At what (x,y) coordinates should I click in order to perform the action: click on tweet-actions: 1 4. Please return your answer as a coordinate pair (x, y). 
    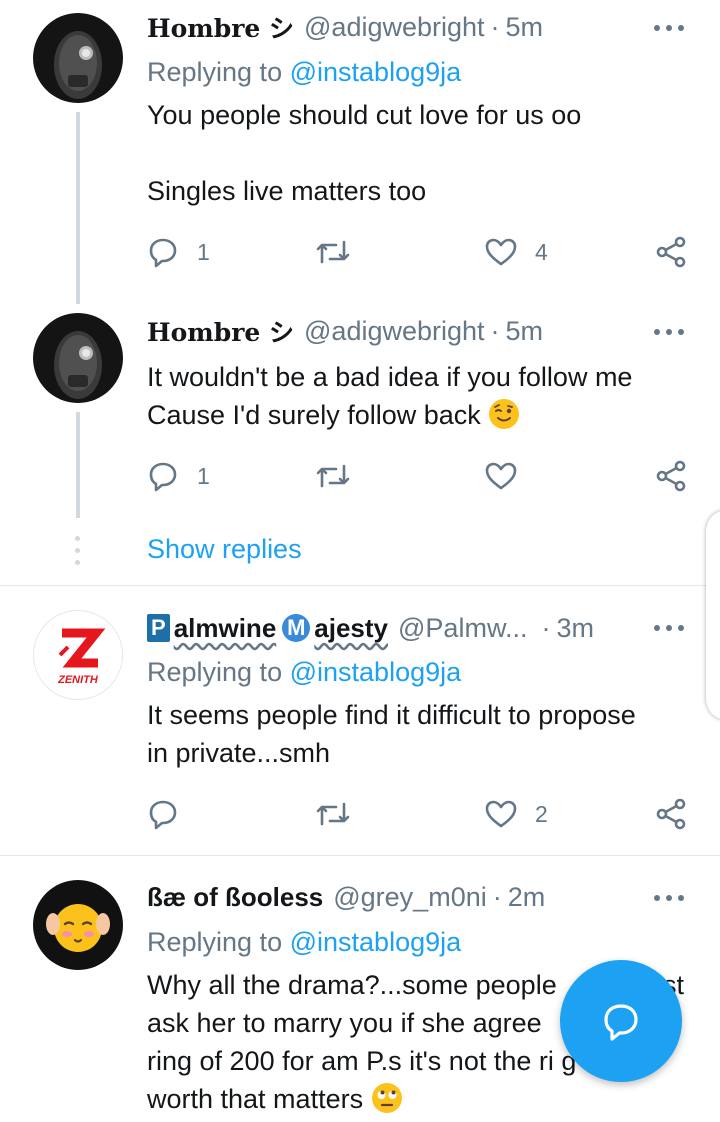
    Looking at the image, I should click on (417, 252).